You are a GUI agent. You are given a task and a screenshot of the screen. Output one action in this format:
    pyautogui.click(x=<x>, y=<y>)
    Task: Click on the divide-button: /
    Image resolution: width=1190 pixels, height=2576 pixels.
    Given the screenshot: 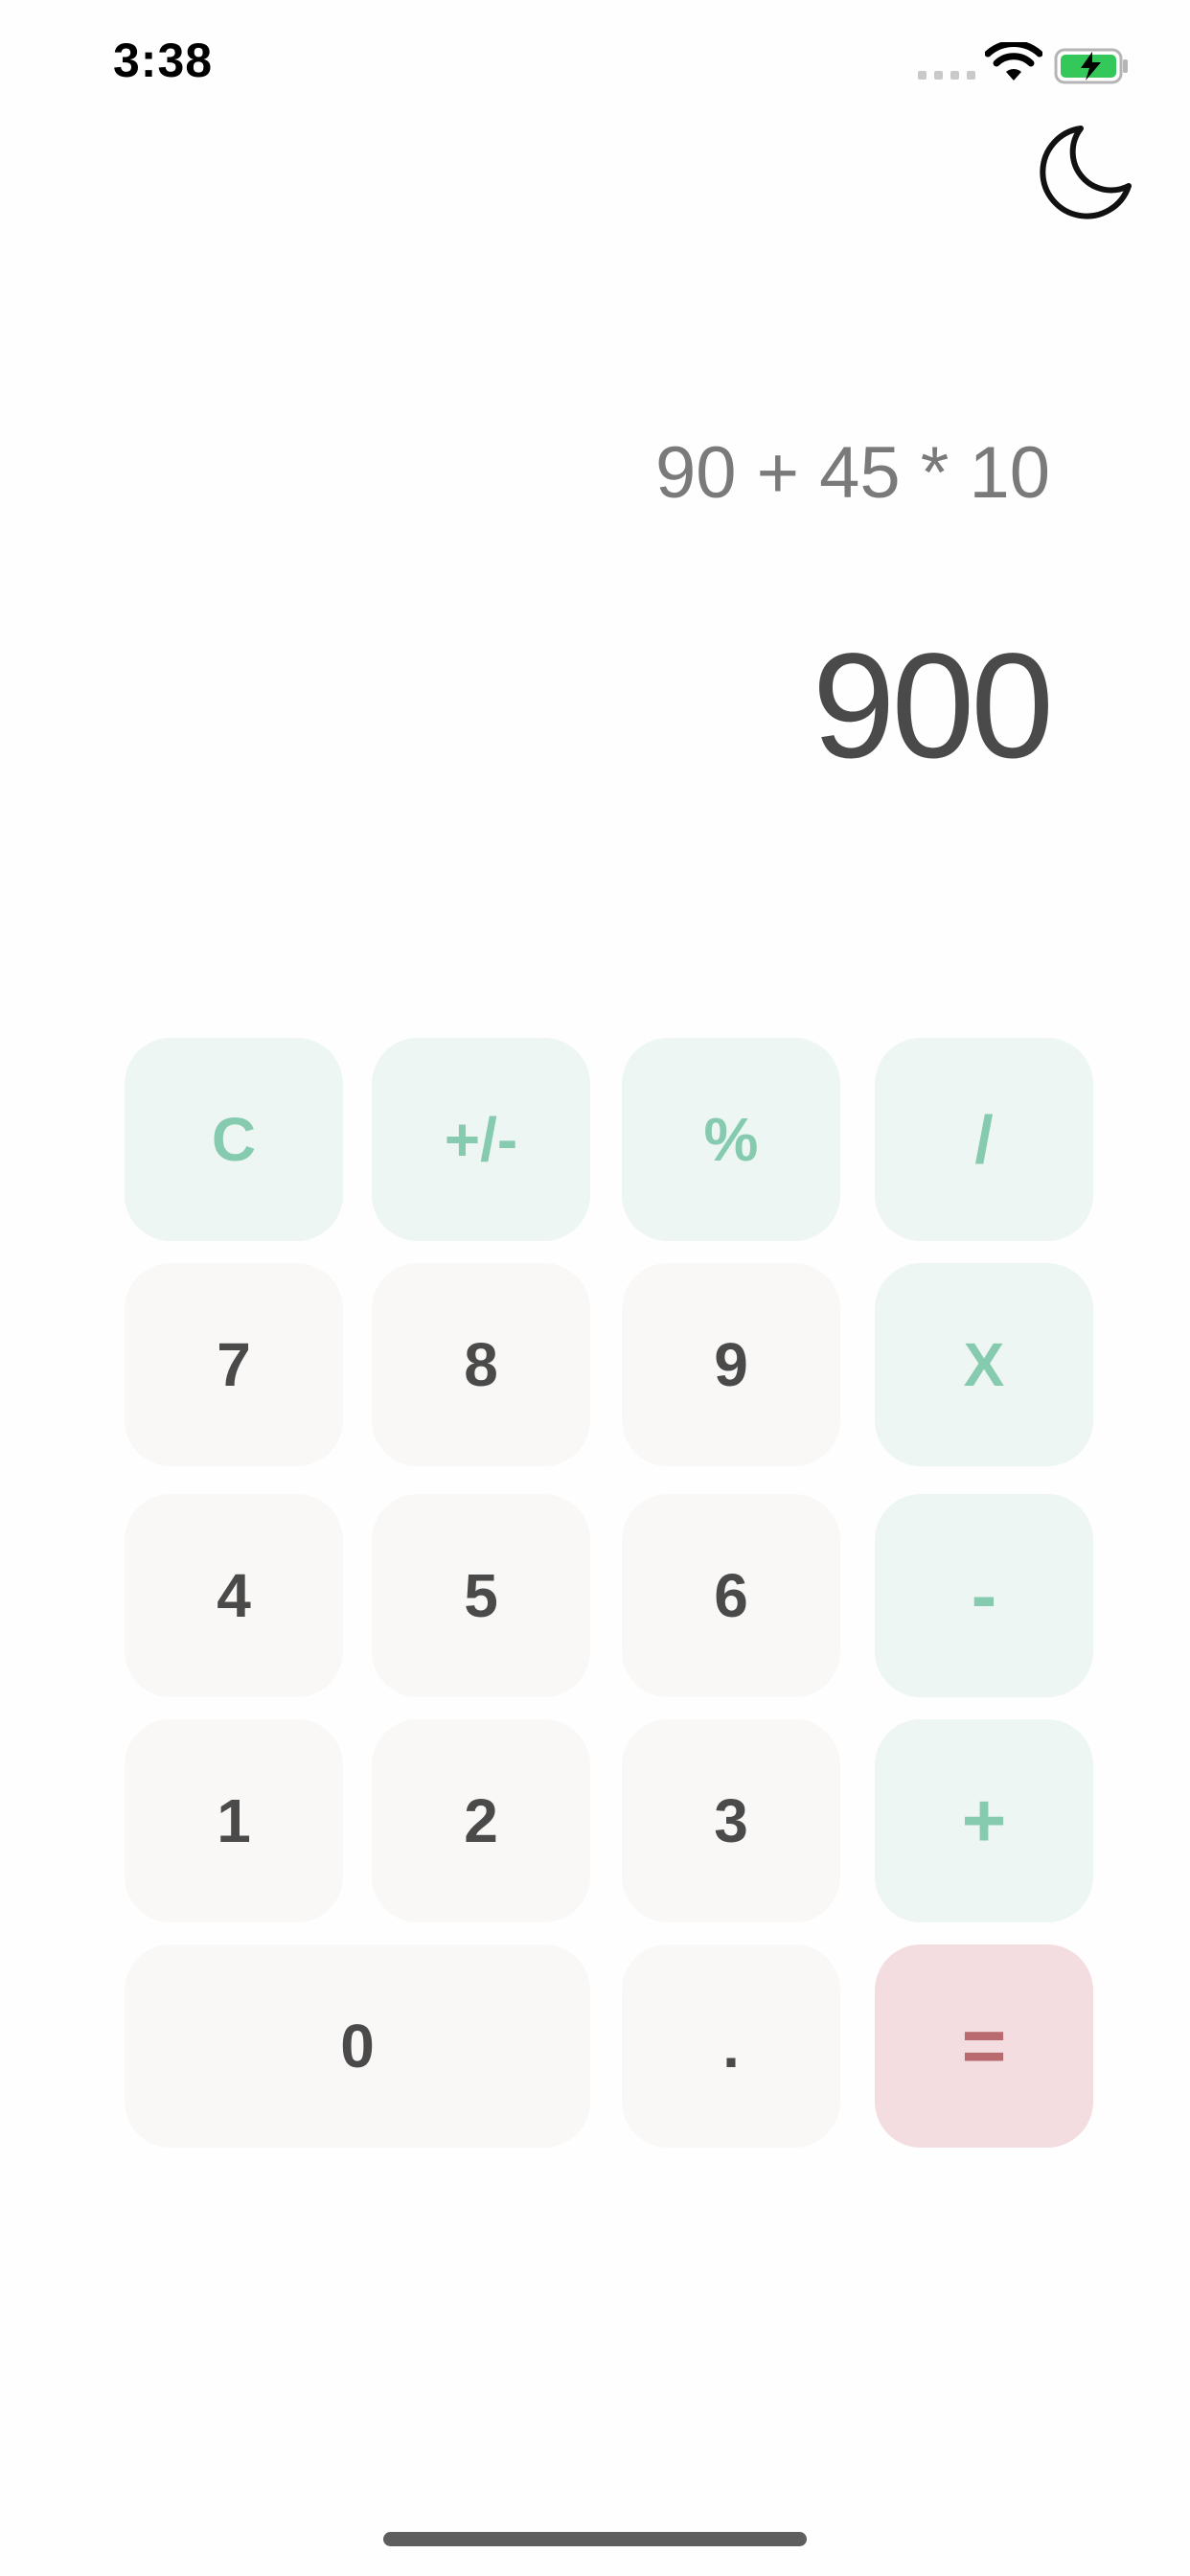 What is the action you would take?
    pyautogui.click(x=984, y=1139)
    